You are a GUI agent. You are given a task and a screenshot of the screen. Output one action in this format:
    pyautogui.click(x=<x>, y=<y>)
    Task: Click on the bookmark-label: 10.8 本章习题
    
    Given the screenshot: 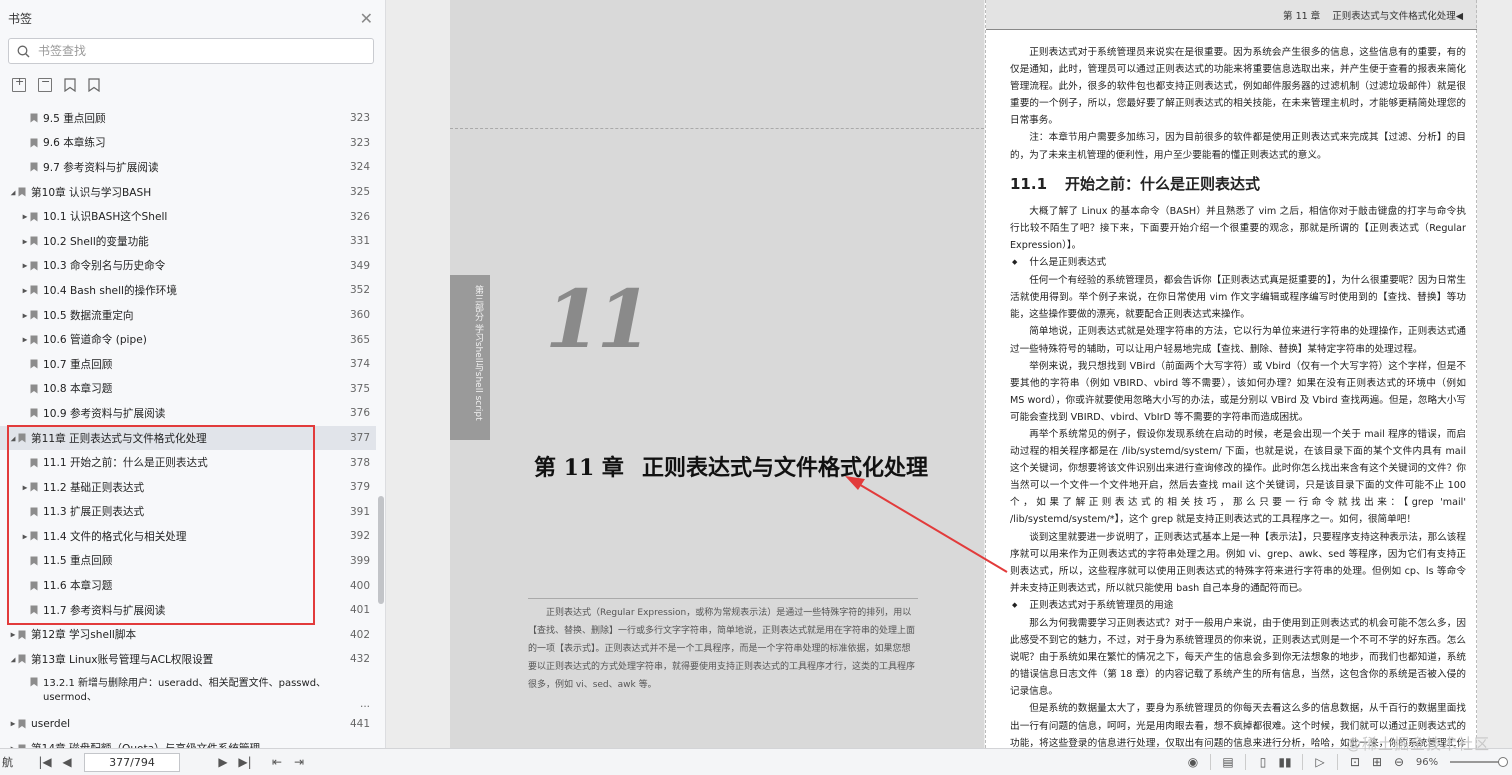 What is the action you would take?
    pyautogui.click(x=78, y=389)
    